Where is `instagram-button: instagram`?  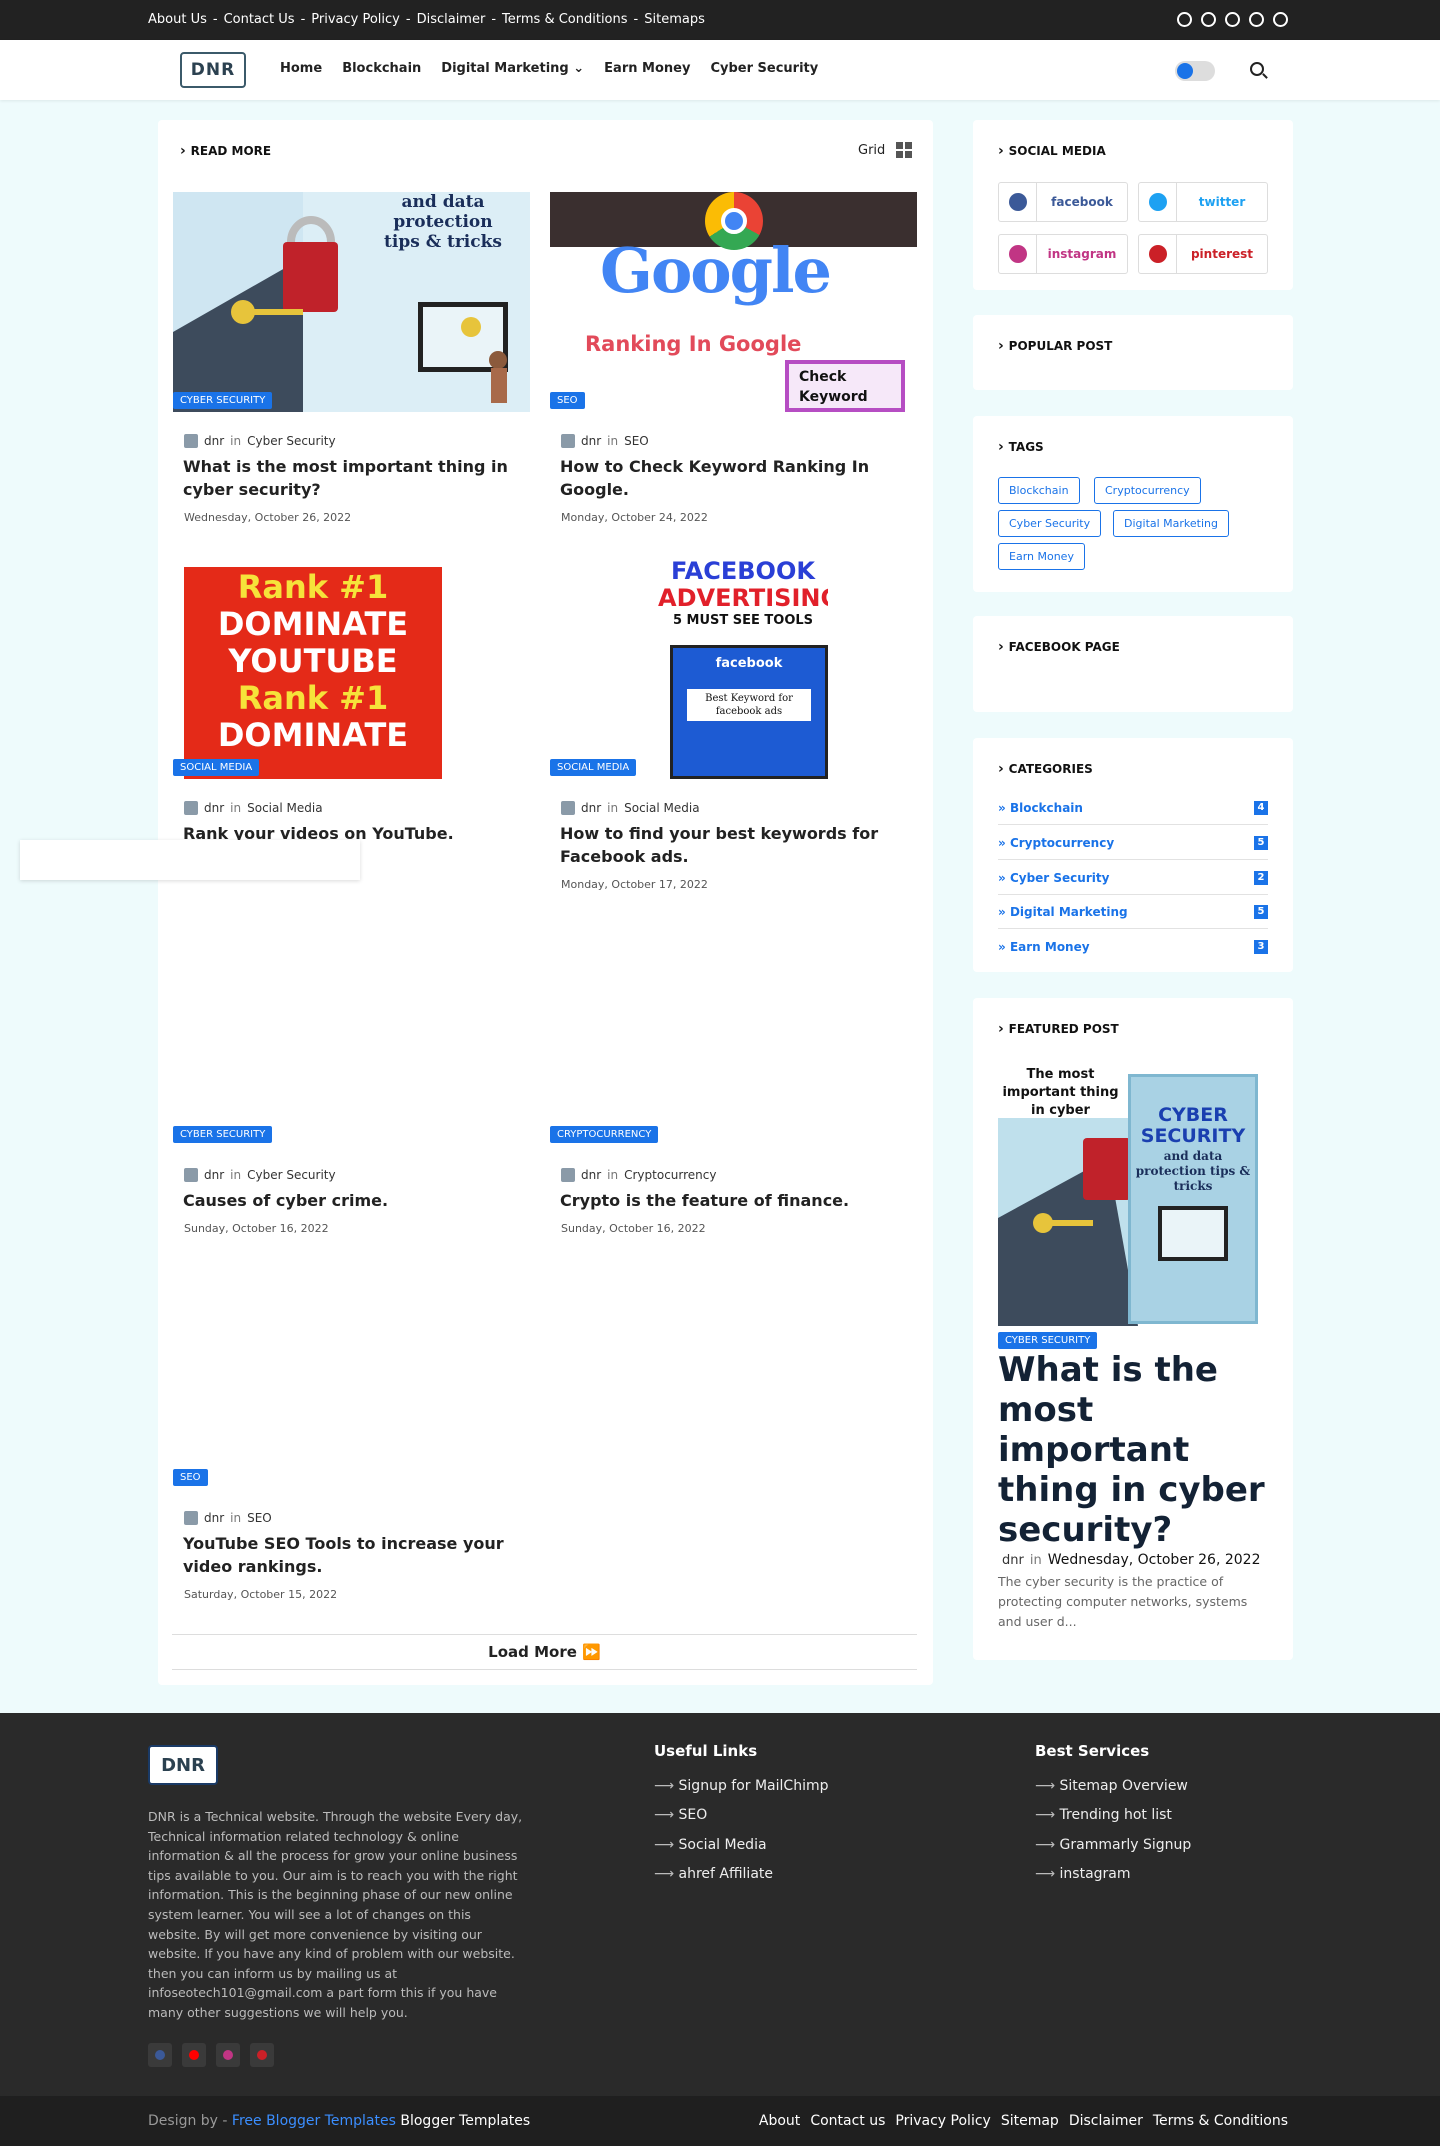
instagram-button: instagram is located at coordinates (1063, 254).